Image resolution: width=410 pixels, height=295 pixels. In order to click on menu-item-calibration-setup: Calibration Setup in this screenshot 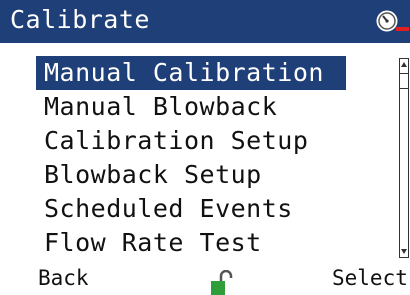, I will do `click(191, 141)`.